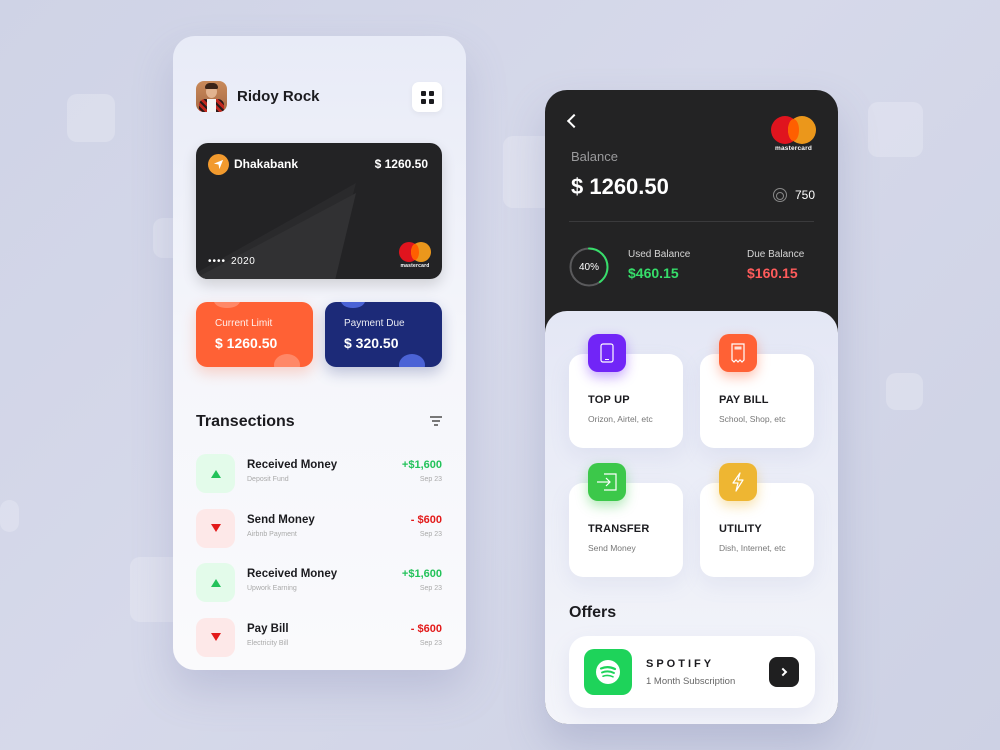 This screenshot has height=750, width=1000. I want to click on due-balance-label: Due Balance, so click(776, 254).